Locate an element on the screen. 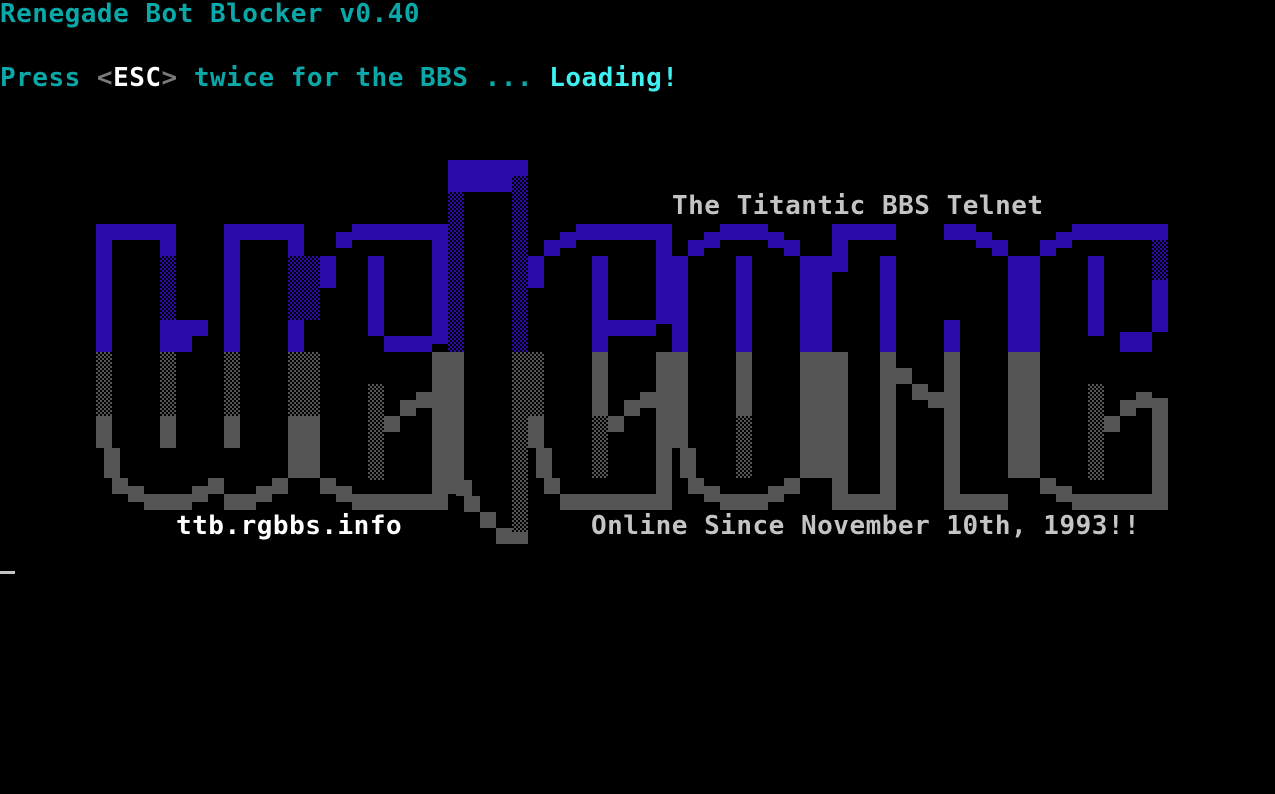 Image resolution: width=1275 pixels, height=794 pixels. terminal-cursor is located at coordinates (7, 572).